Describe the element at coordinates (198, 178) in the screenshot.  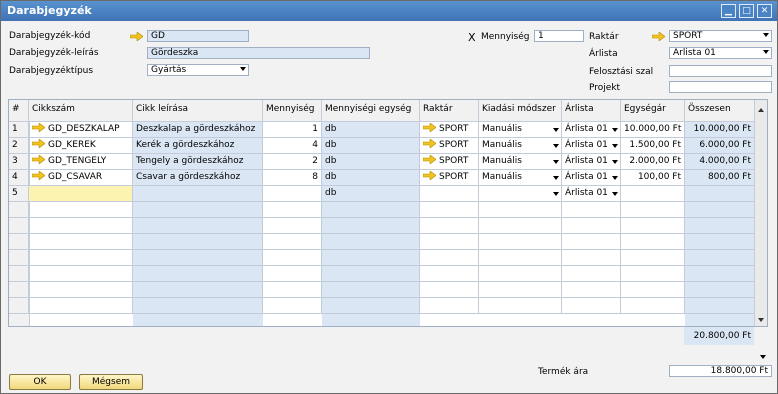
I see `cell-desc: Csavar a gördeszkához` at that location.